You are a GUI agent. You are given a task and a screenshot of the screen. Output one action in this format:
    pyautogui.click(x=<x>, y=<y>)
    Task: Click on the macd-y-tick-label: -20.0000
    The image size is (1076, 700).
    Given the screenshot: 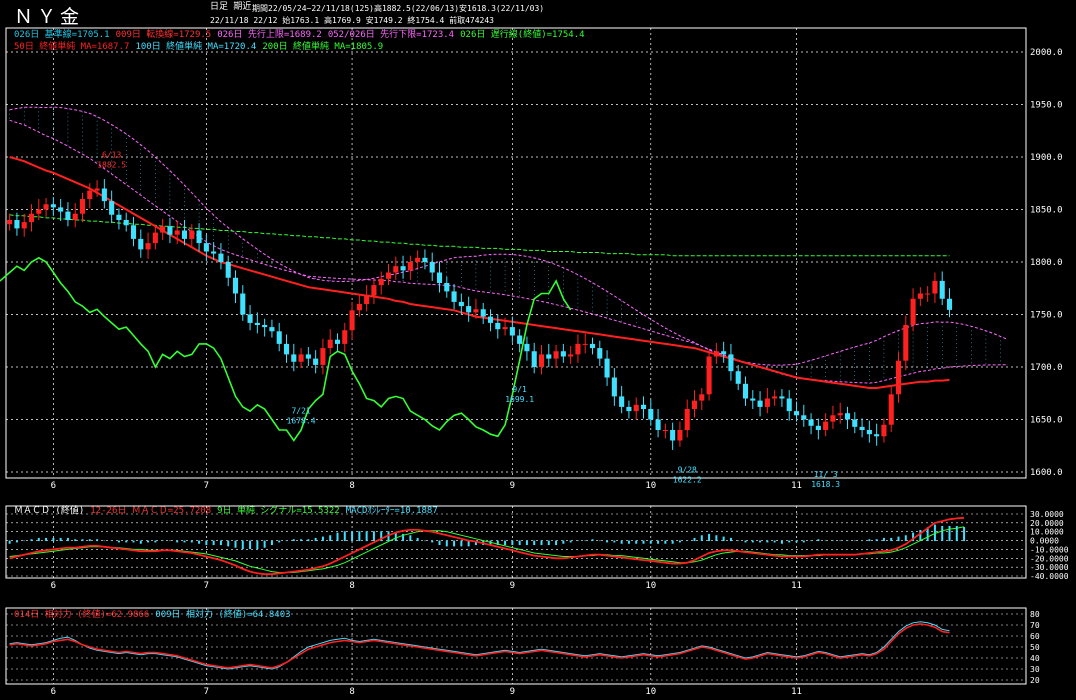 What is the action you would take?
    pyautogui.click(x=1049, y=558)
    